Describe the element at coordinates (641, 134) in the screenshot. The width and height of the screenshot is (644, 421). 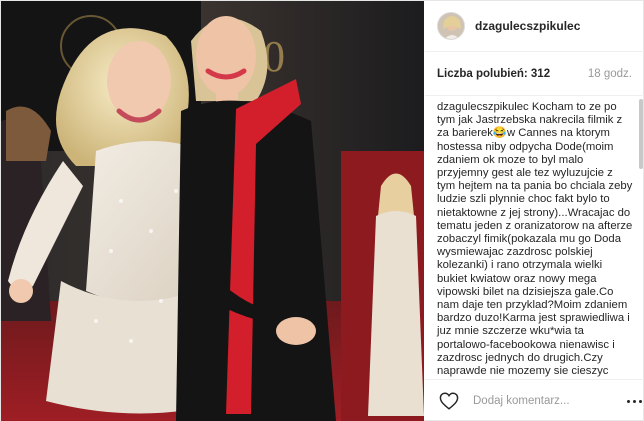
I see `scroll-thumb` at that location.